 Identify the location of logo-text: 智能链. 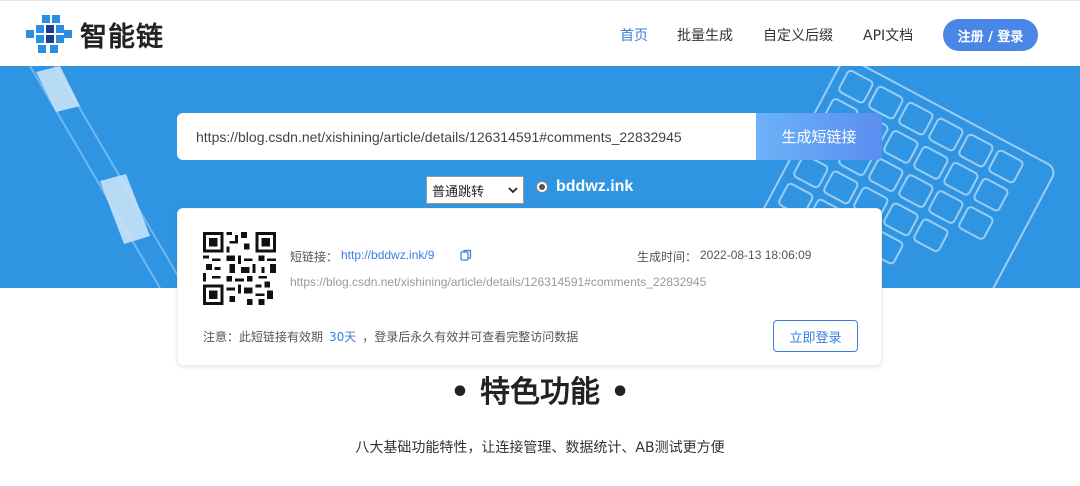
(122, 37).